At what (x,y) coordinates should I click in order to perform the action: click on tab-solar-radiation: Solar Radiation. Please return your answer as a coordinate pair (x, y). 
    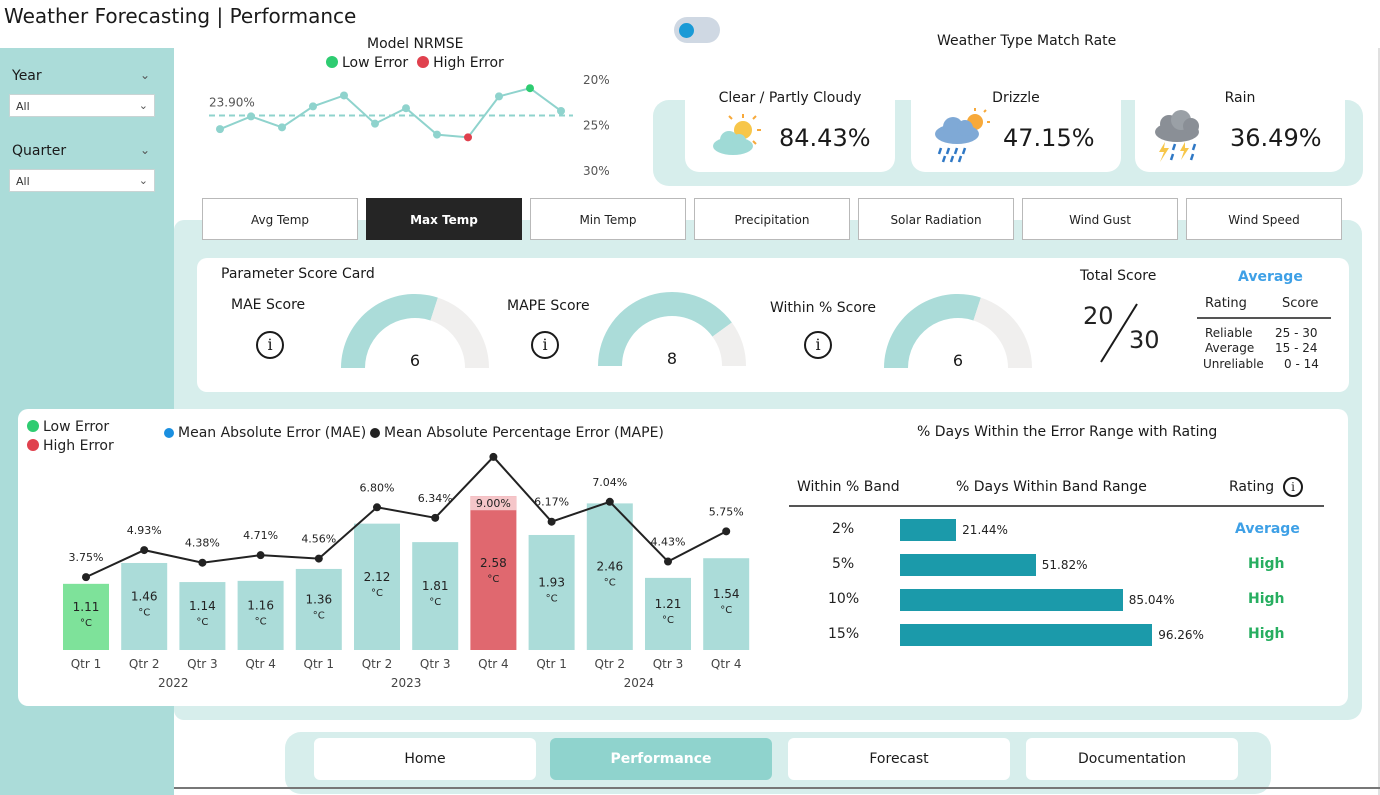
    Looking at the image, I should click on (936, 219).